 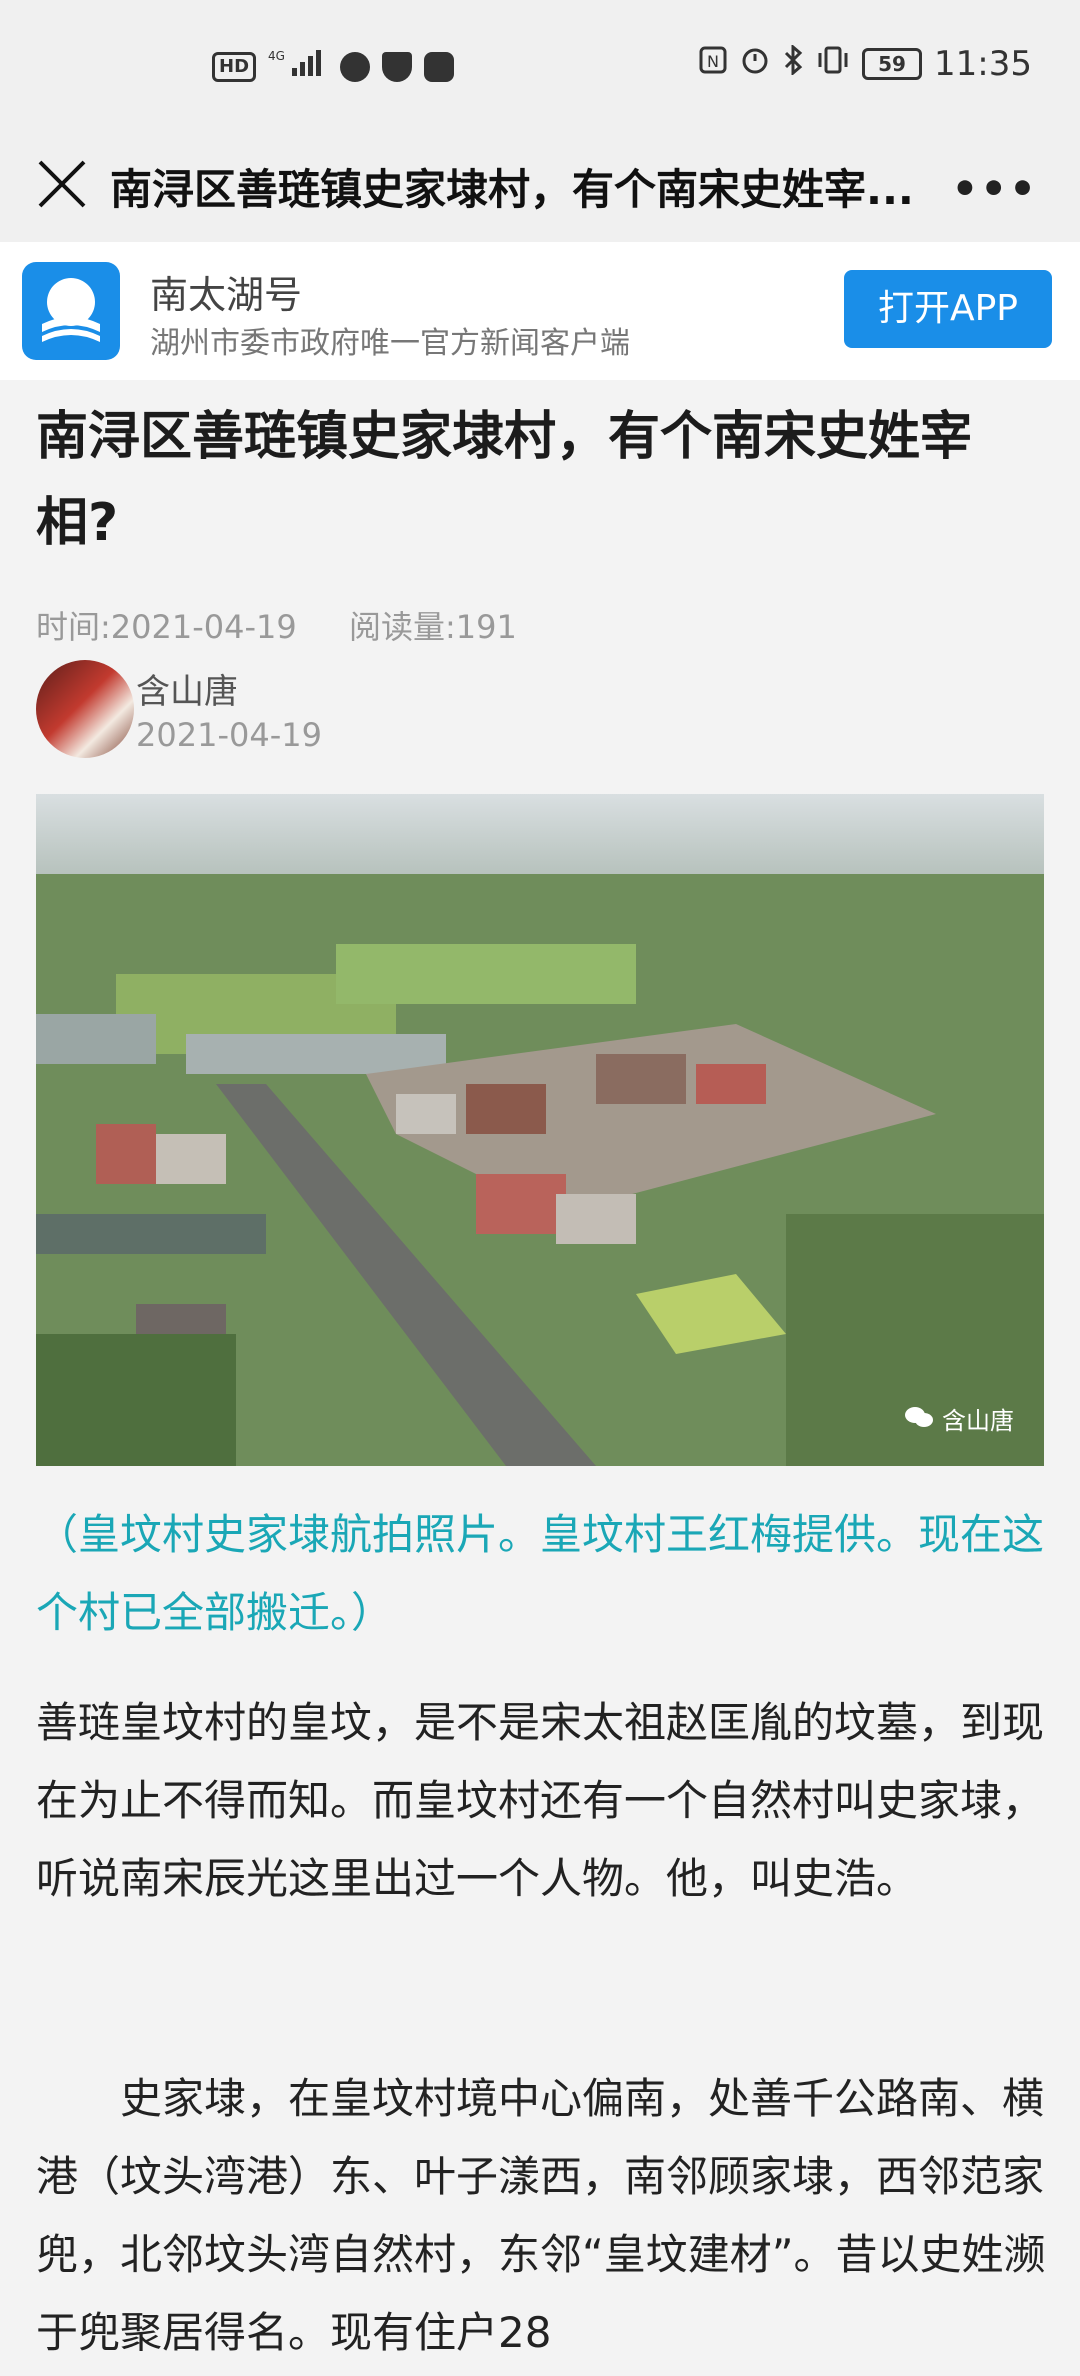 I want to click on more-options-icon: •••, so click(x=994, y=188).